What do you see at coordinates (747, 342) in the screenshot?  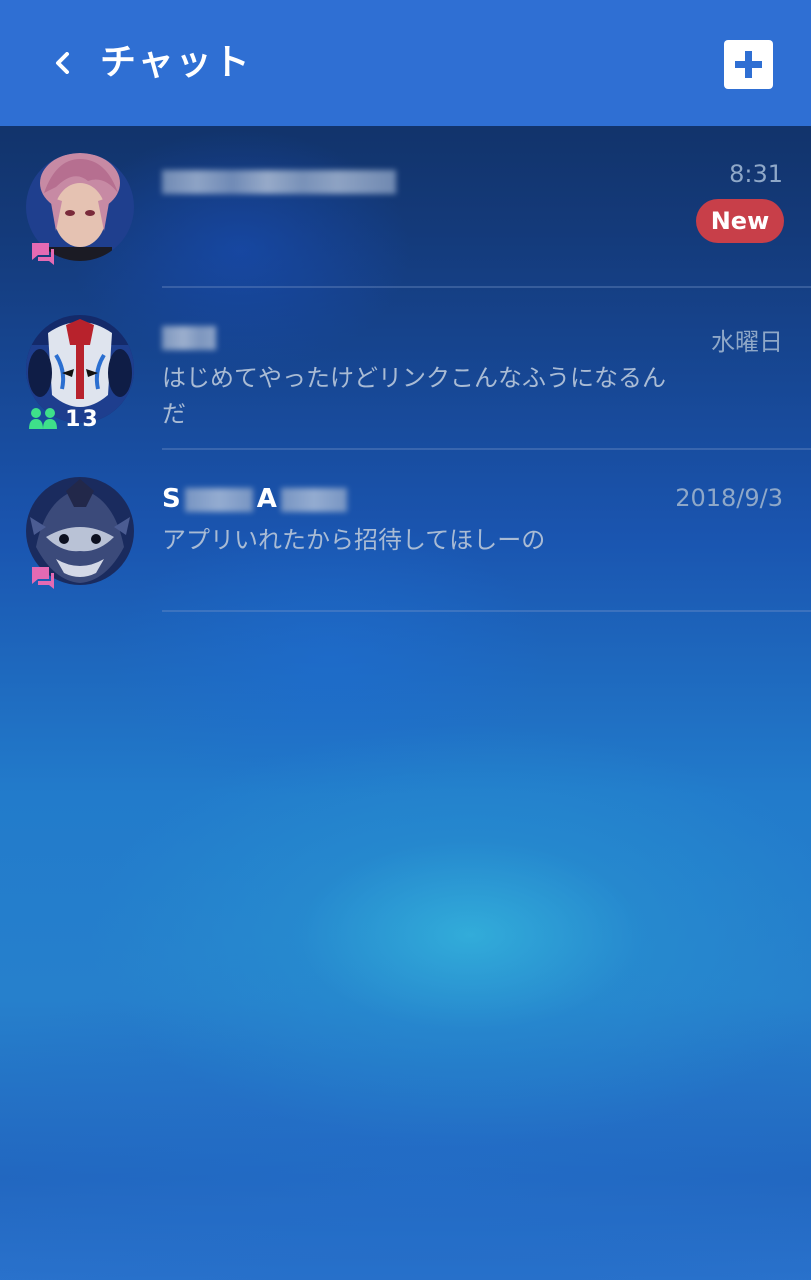 I see `chat-time: 水曜日` at bounding box center [747, 342].